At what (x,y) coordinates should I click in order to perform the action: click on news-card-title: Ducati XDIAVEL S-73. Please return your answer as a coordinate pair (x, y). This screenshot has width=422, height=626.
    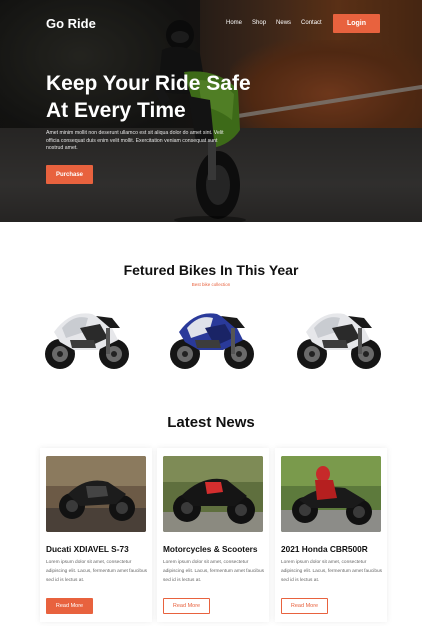
    Looking at the image, I should click on (87, 549).